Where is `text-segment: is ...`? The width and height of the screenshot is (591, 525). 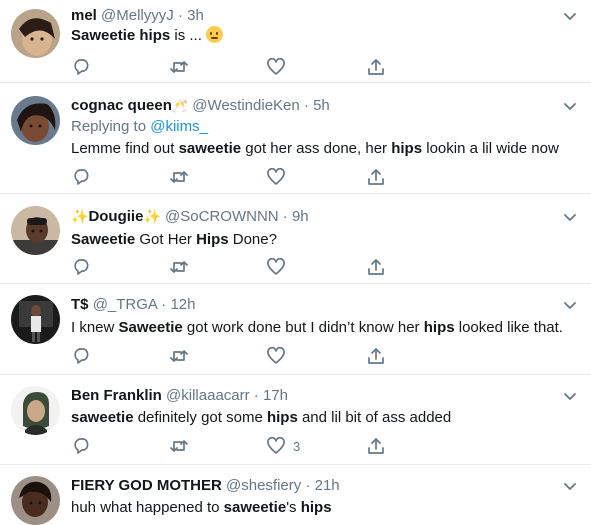
text-segment: is ... is located at coordinates (188, 35).